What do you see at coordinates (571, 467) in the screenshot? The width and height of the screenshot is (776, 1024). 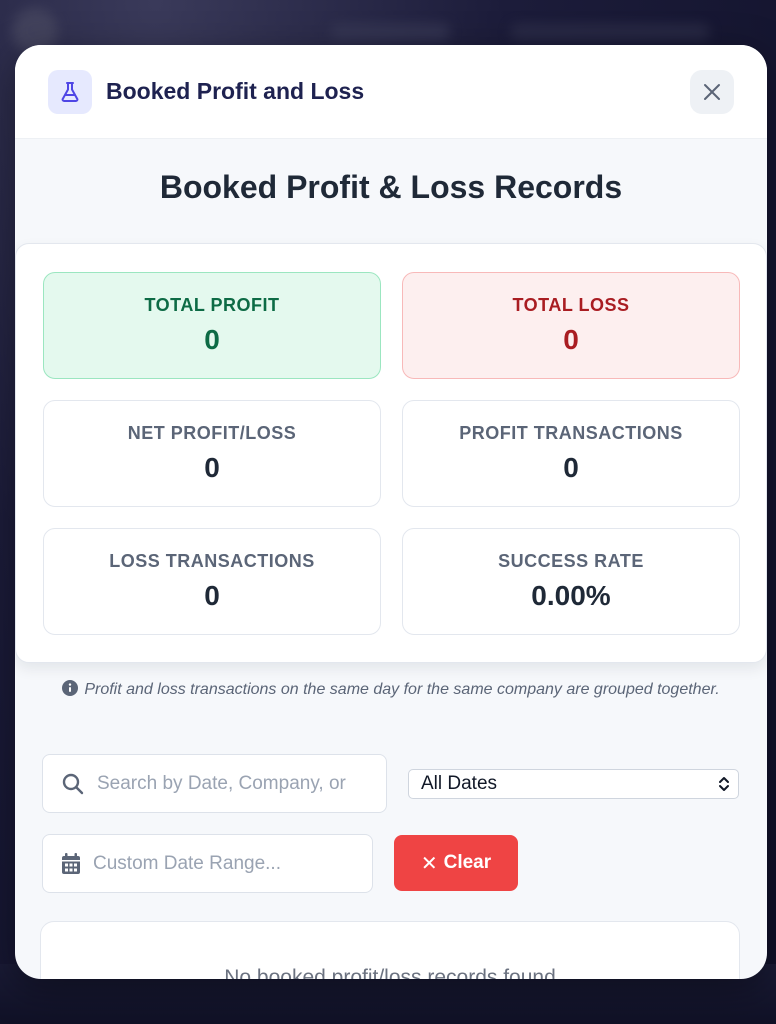 I see `profit-transactions-value: 0` at bounding box center [571, 467].